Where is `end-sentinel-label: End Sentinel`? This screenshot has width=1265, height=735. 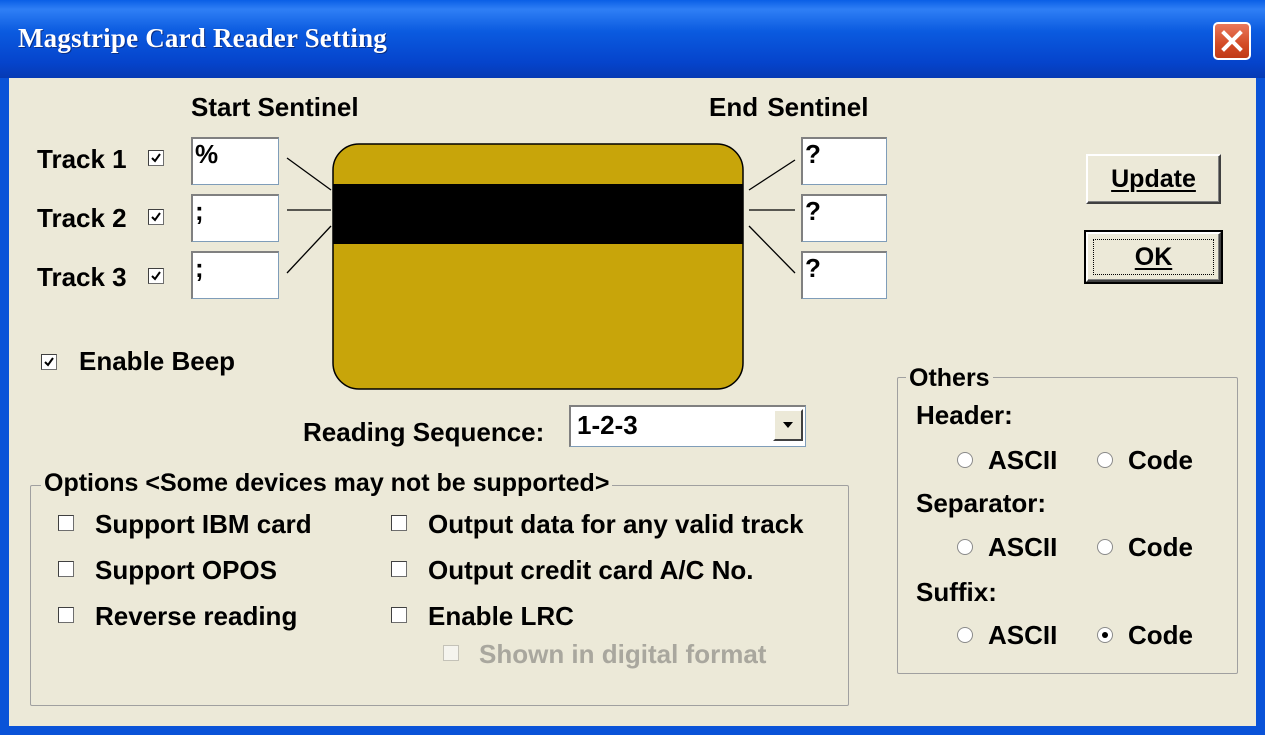 end-sentinel-label: End Sentinel is located at coordinates (789, 107).